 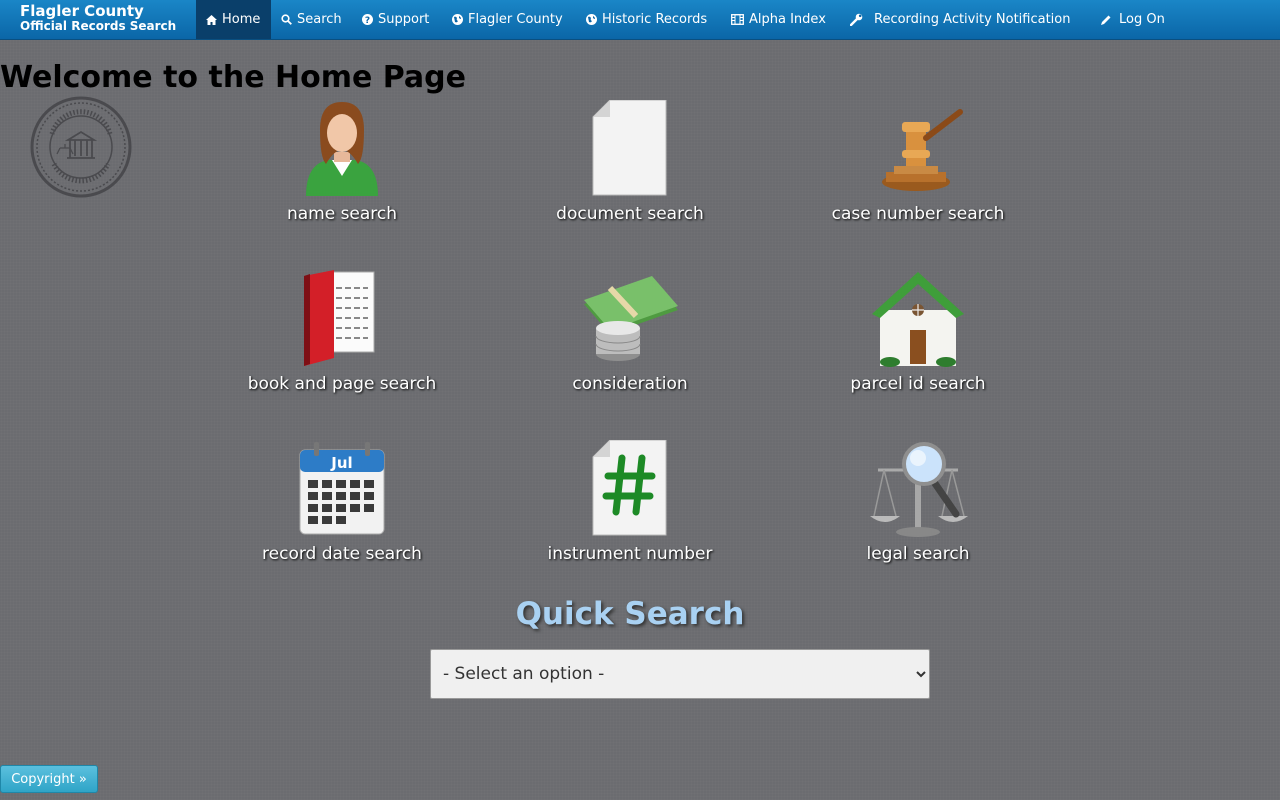 I want to click on page-title: Welcome to the Home Page, so click(x=233, y=77).